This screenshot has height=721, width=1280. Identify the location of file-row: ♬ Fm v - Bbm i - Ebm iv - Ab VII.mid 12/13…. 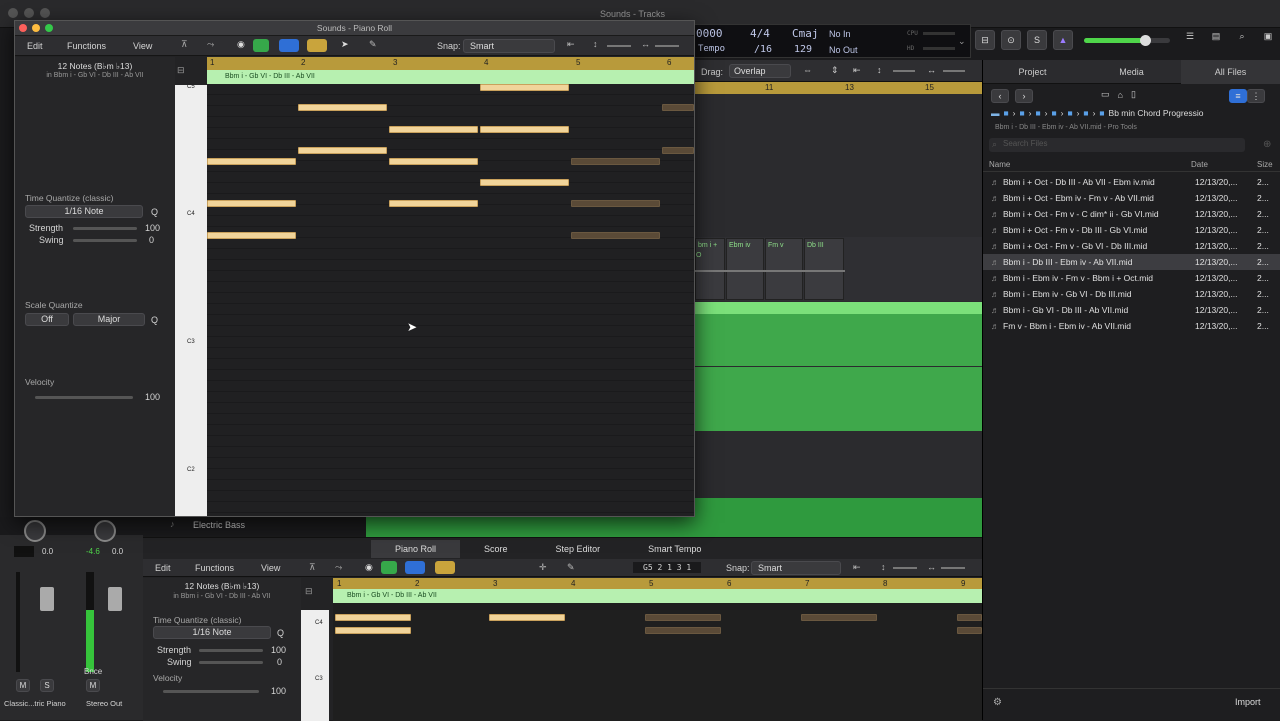
(1131, 326).